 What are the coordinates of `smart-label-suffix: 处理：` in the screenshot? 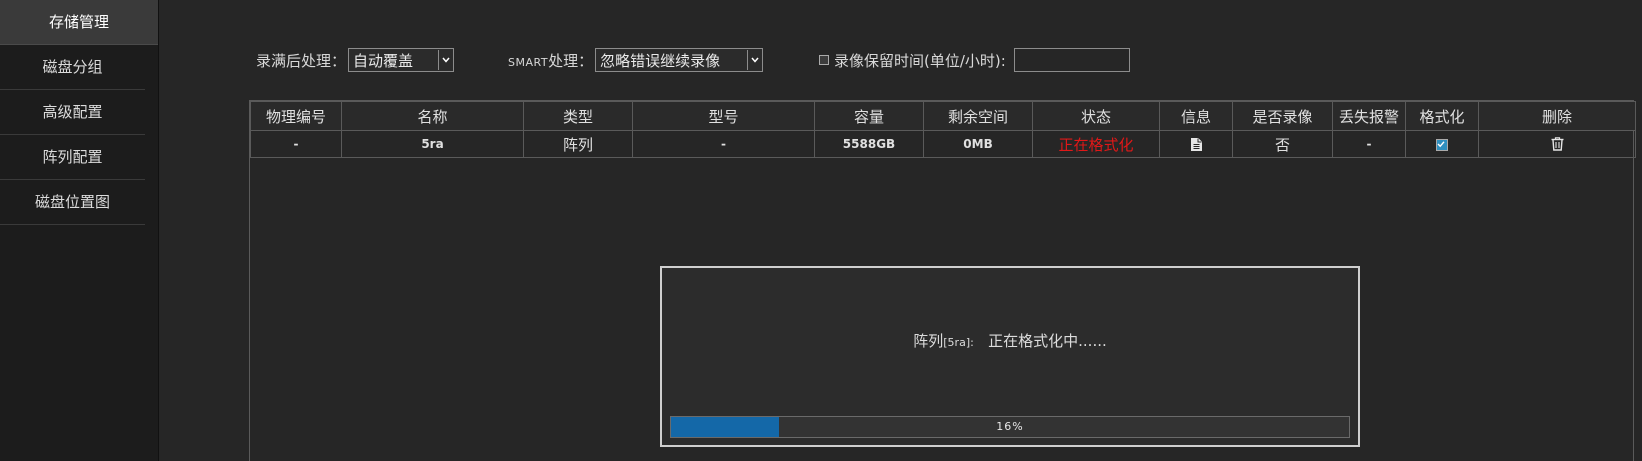 It's located at (571, 60).